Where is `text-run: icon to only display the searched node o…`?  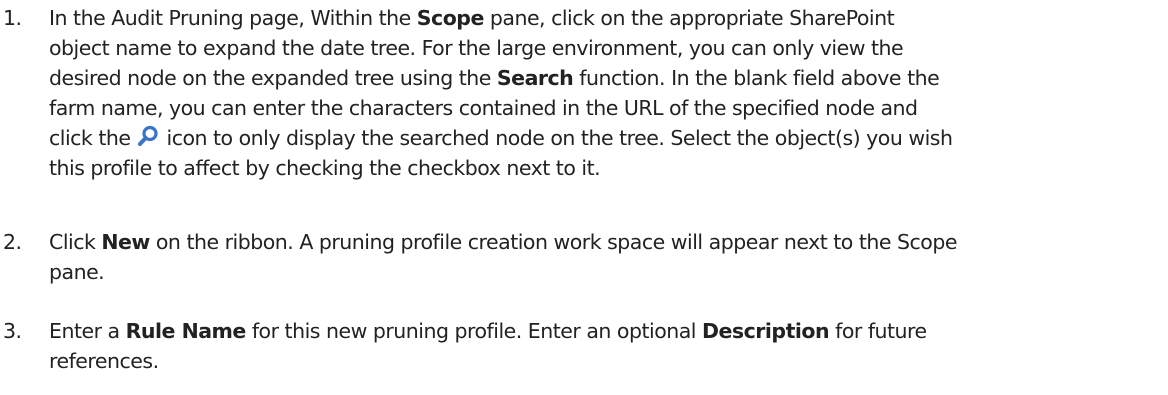 text-run: icon to only display the searched node o… is located at coordinates (556, 138).